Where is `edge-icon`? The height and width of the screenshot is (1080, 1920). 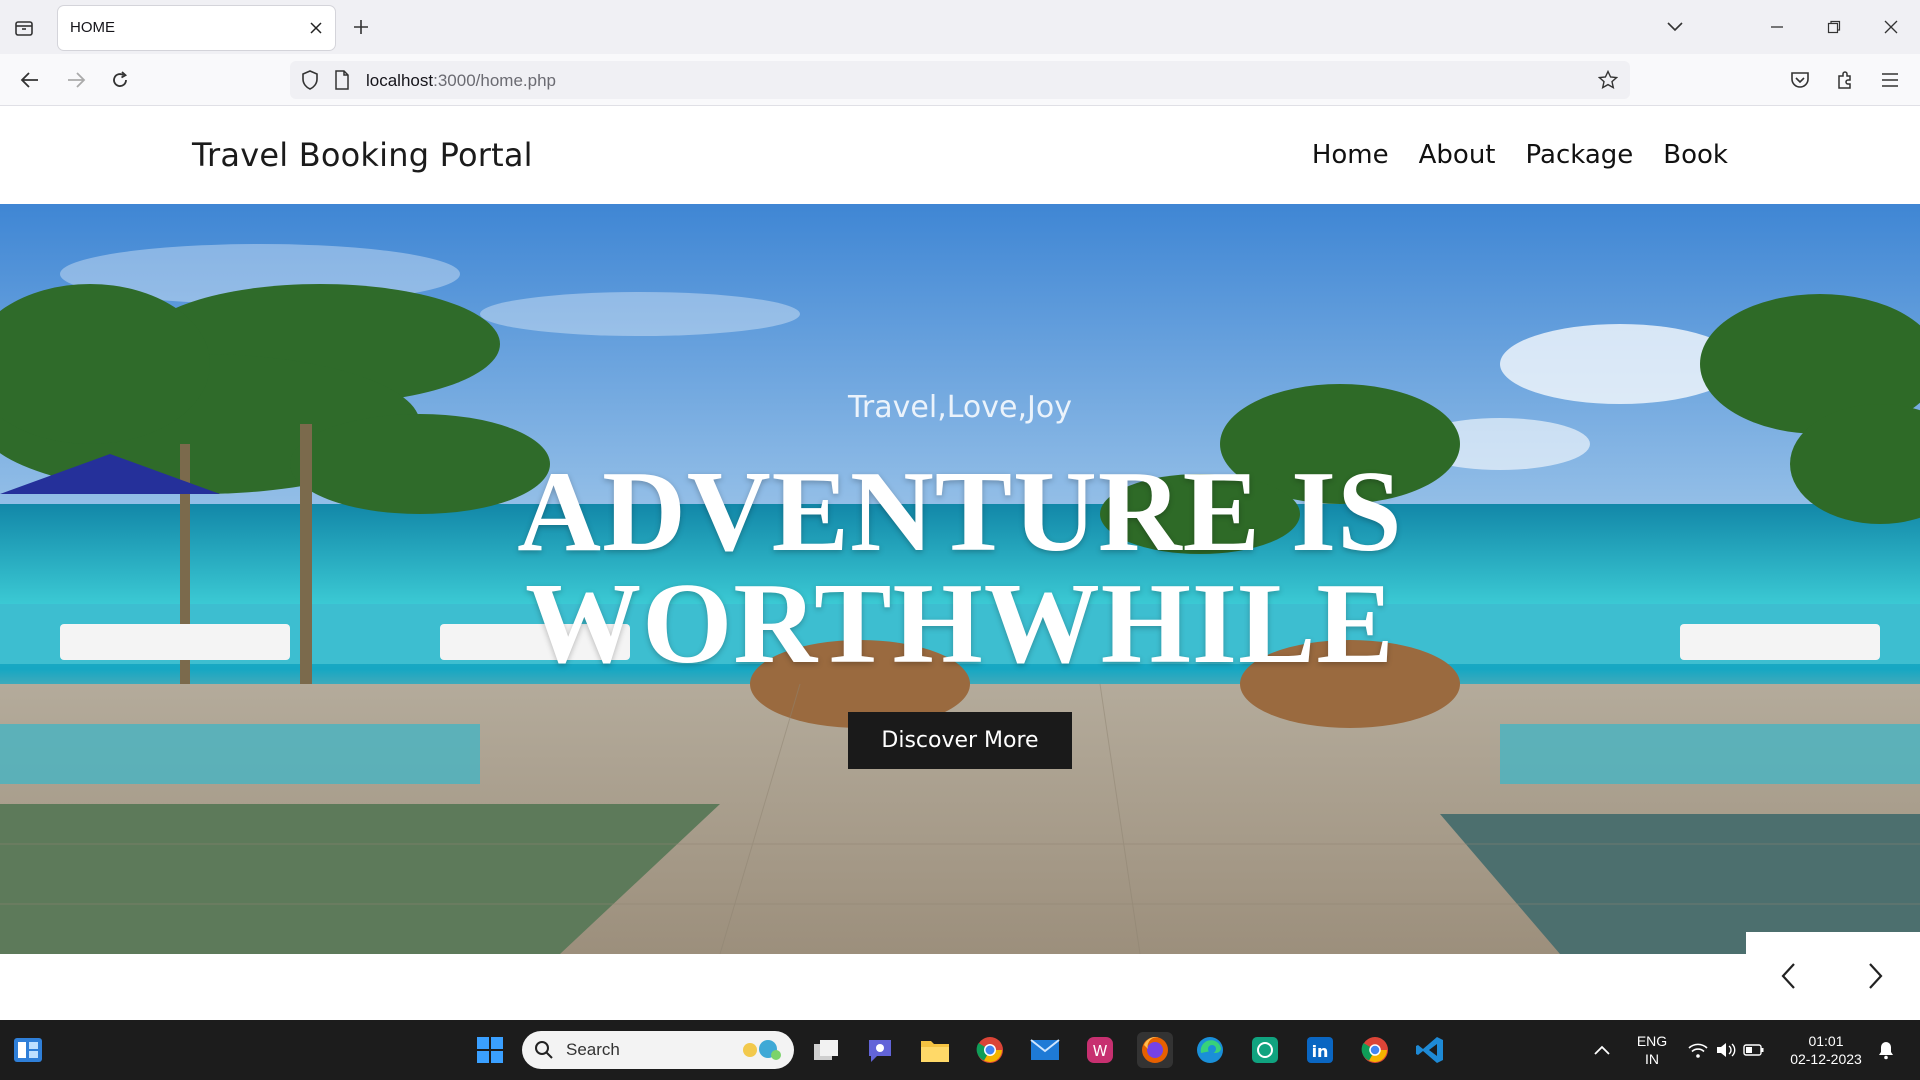
edge-icon is located at coordinates (1210, 1050).